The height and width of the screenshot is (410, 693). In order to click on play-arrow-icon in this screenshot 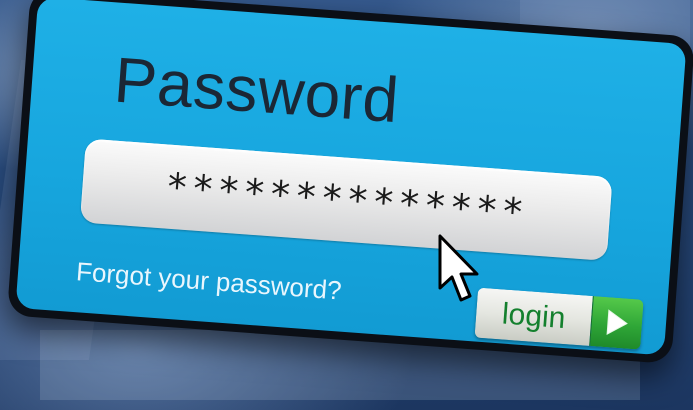, I will do `click(616, 323)`.